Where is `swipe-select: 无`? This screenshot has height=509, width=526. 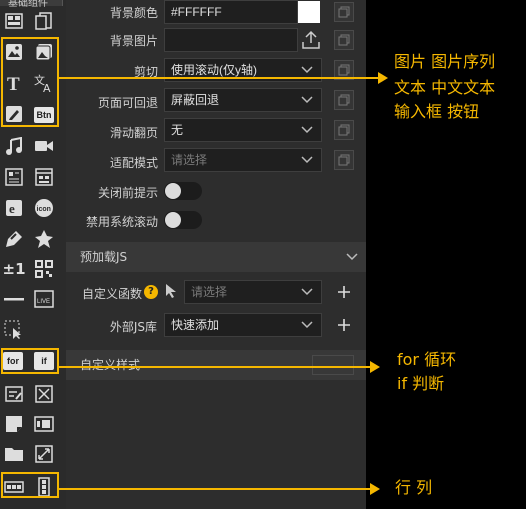
swipe-select: 无 is located at coordinates (243, 130).